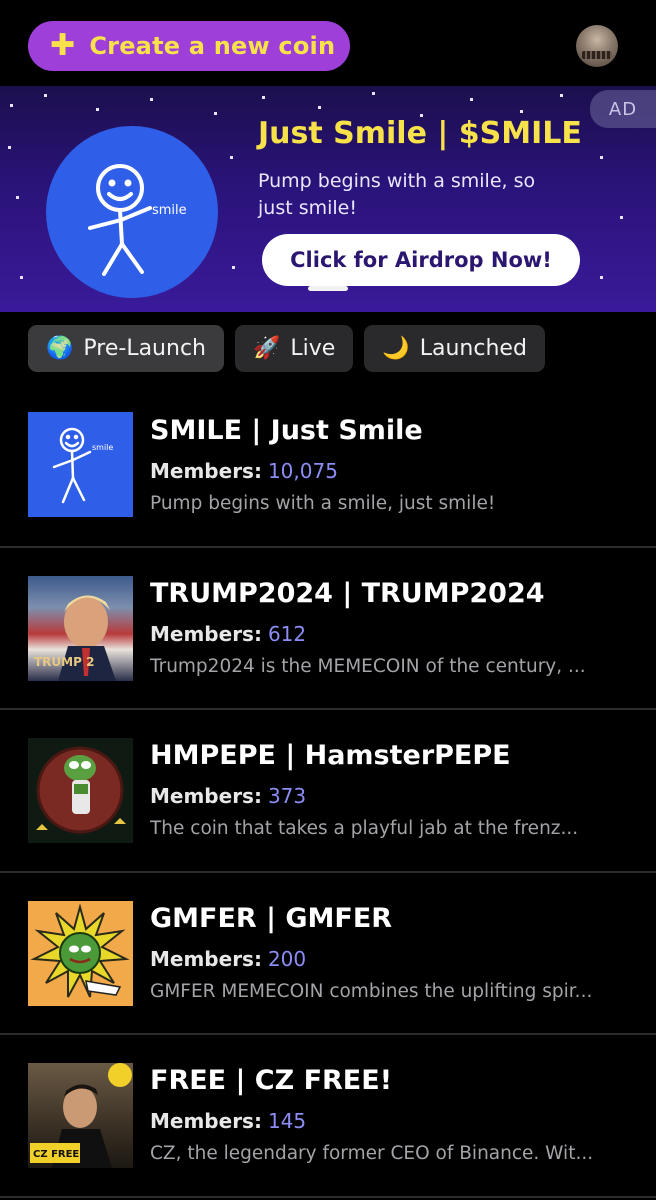 The height and width of the screenshot is (1200, 656). What do you see at coordinates (64, 662) in the screenshot?
I see `svg-text: TRUMP 2` at bounding box center [64, 662].